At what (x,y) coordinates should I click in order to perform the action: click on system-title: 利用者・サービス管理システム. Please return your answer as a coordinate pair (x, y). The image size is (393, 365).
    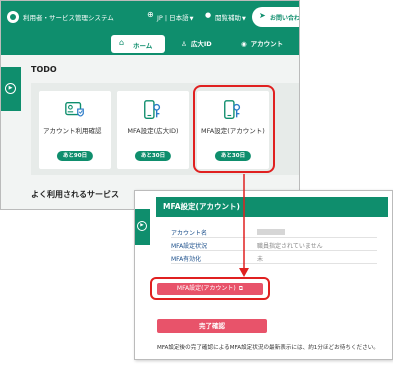
    Looking at the image, I should click on (68, 18).